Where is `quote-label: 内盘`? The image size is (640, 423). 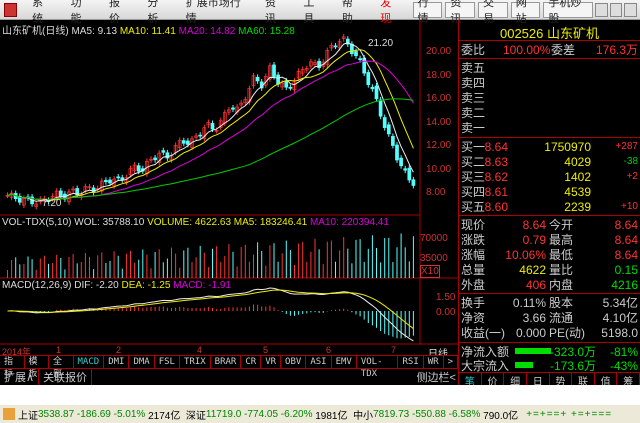
quote-label: 内盘 is located at coordinates (561, 285).